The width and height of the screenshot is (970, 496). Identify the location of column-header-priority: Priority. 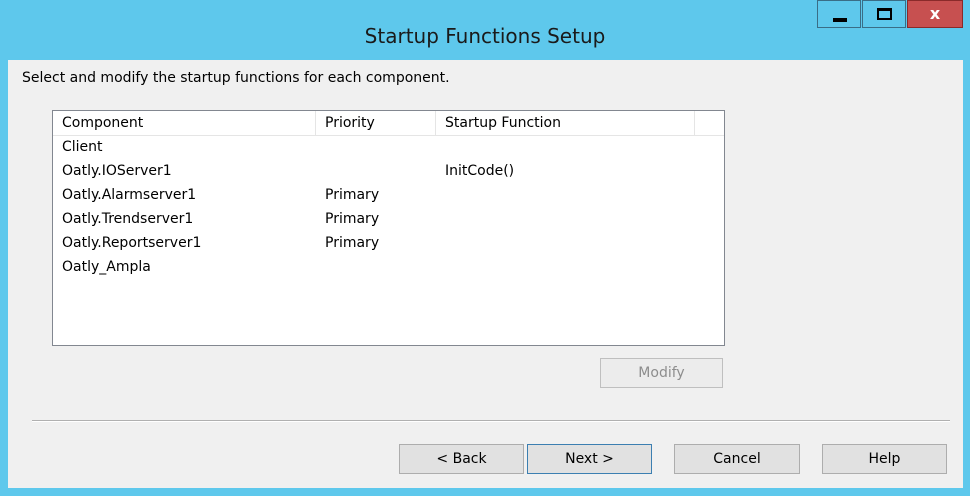
(376, 123).